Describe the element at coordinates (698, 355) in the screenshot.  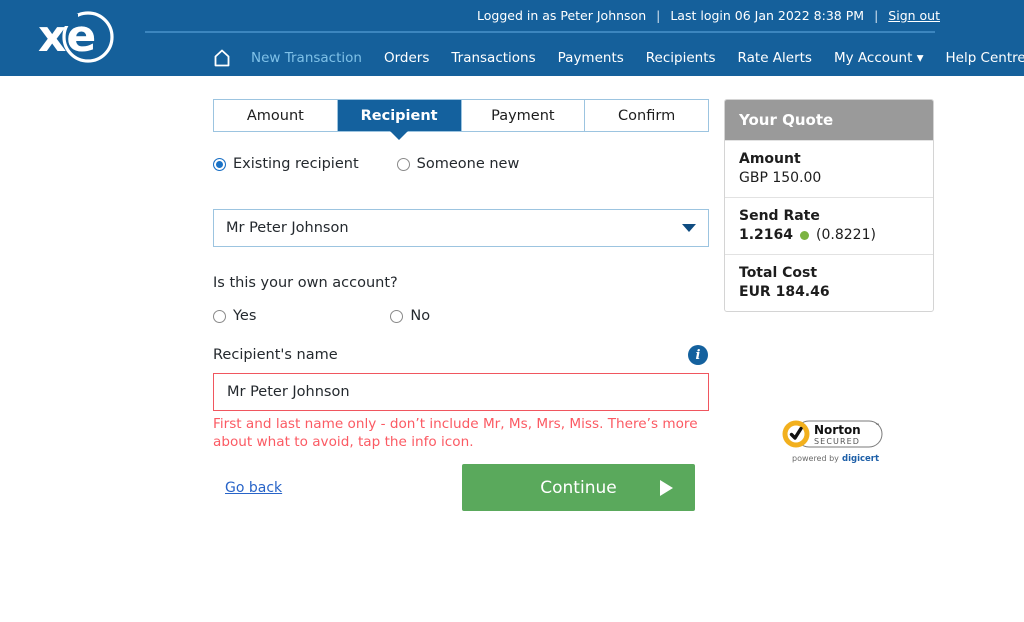
I see `info-icon: i` at that location.